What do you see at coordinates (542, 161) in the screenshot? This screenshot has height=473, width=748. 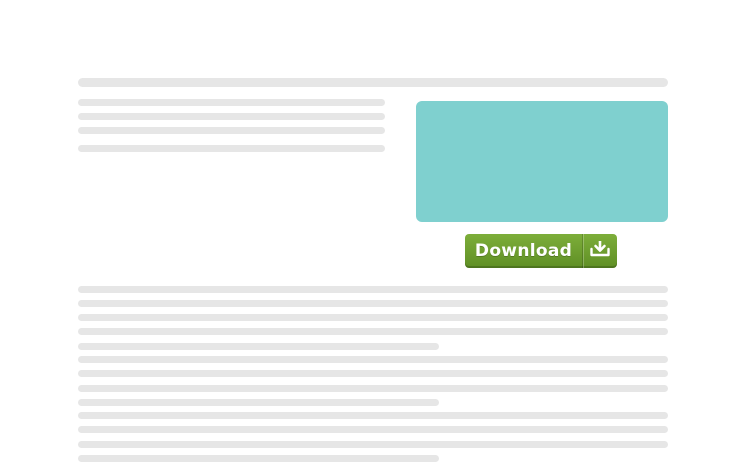 I see `image-placeholder` at bounding box center [542, 161].